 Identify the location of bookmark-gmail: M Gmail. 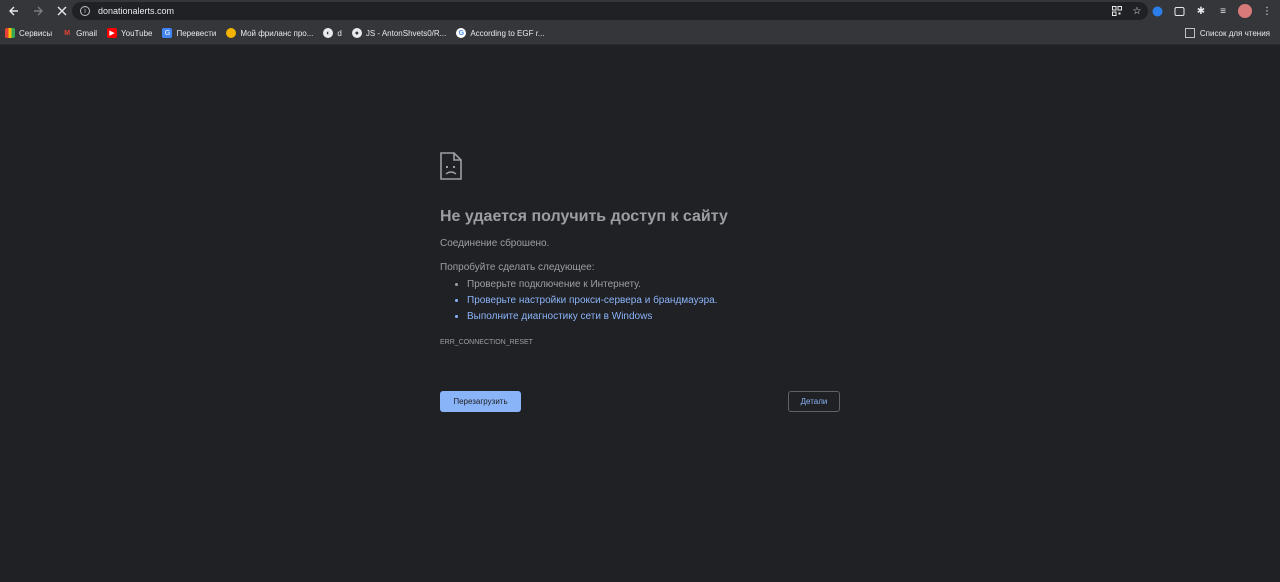
(79, 33).